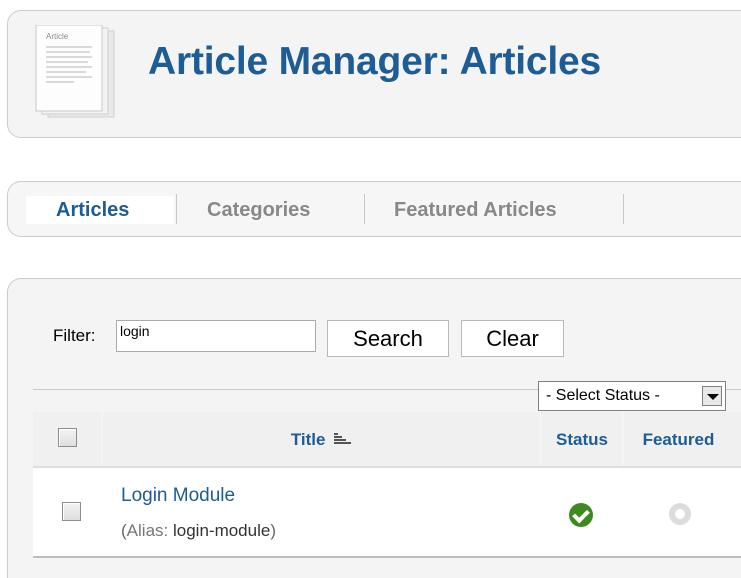  What do you see at coordinates (682, 440) in the screenshot?
I see `column-header-featured: Featured` at bounding box center [682, 440].